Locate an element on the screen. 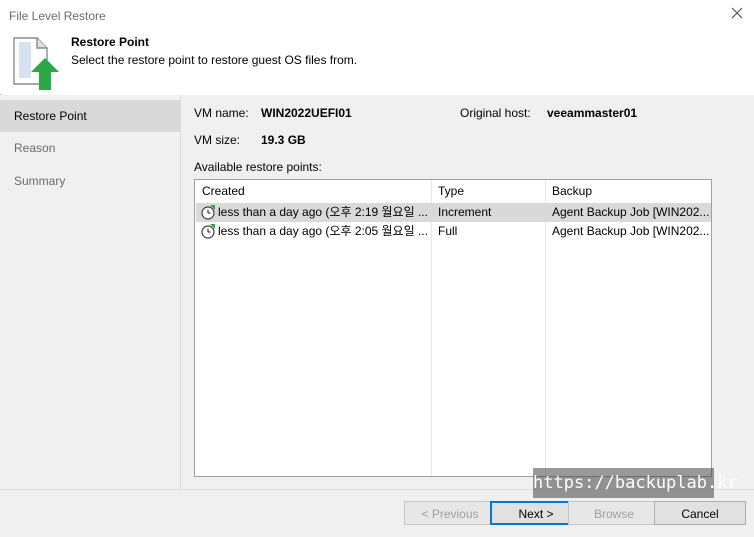 The image size is (754, 537). original-host-label: Original host: is located at coordinates (495, 113).